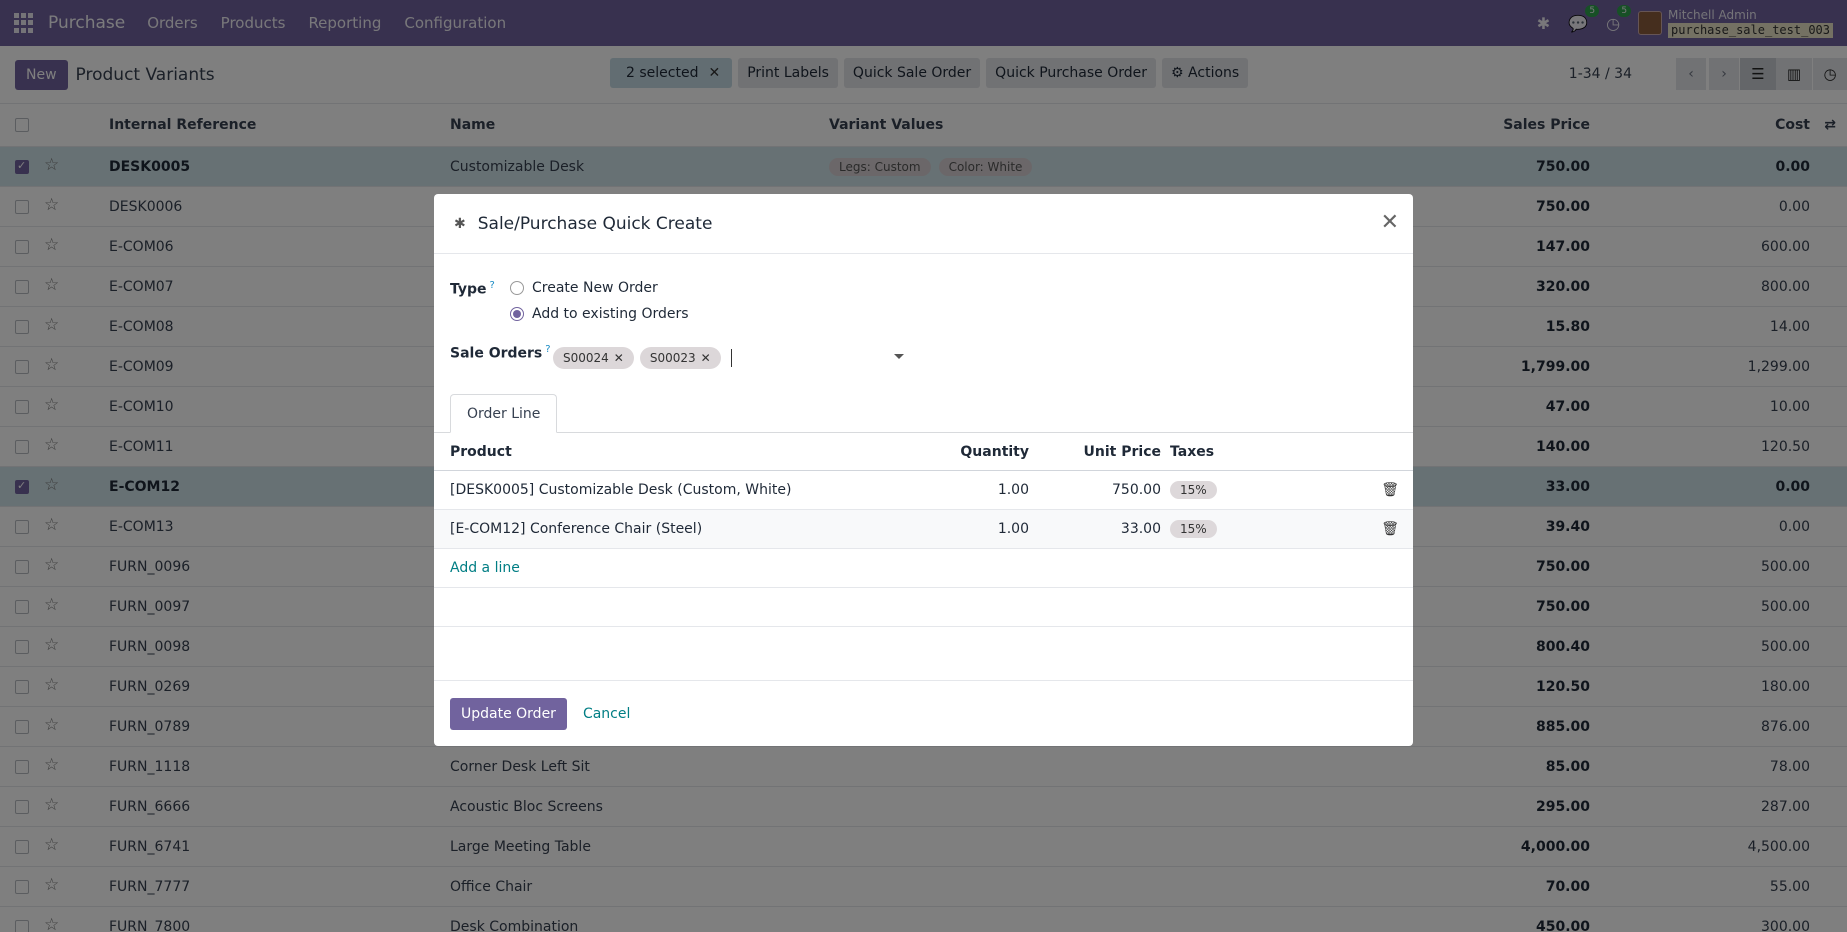 The height and width of the screenshot is (932, 1847). Describe the element at coordinates (517, 314) in the screenshot. I see `radio-add-existing` at that location.